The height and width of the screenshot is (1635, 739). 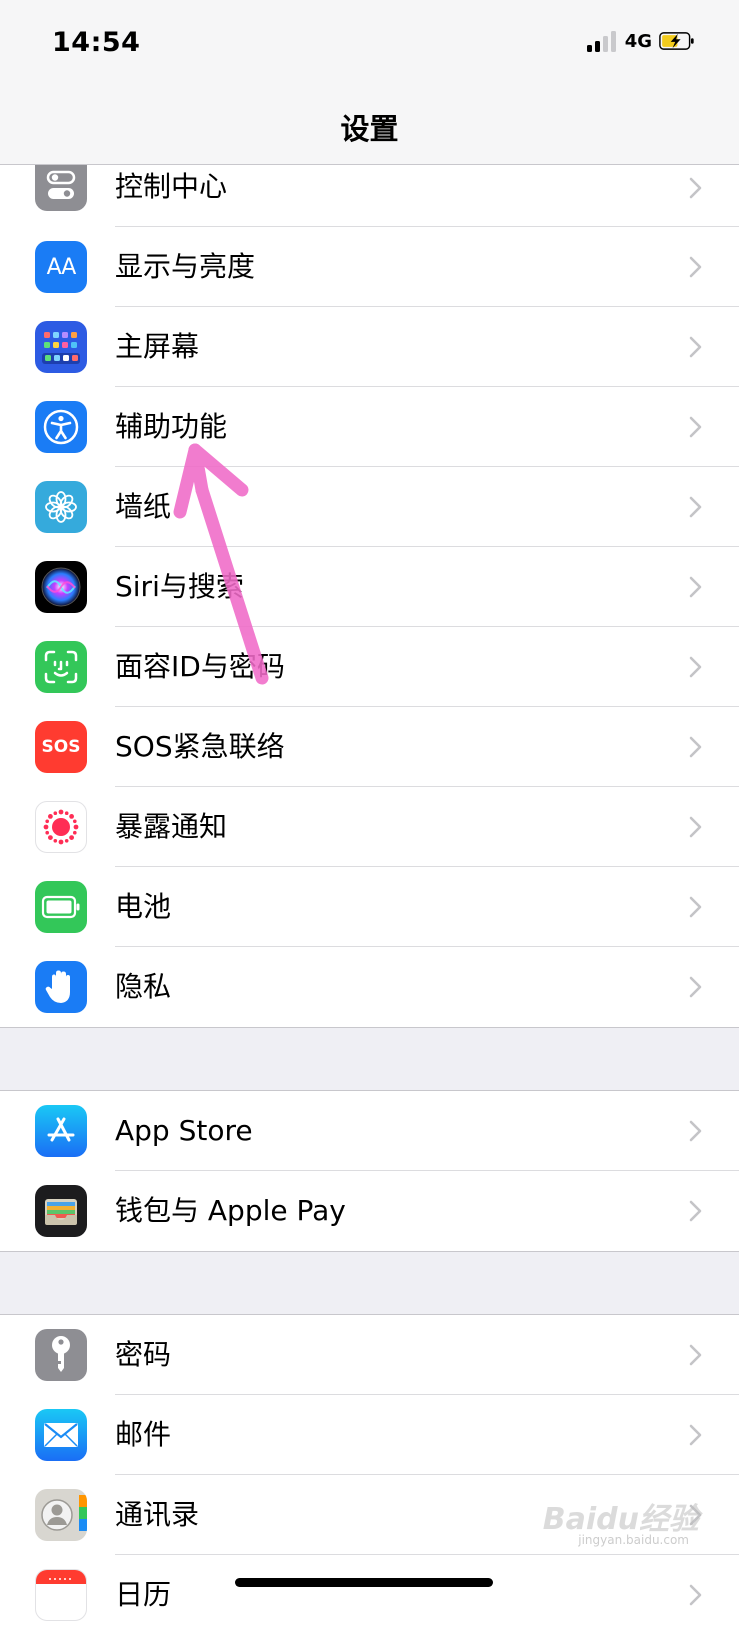 What do you see at coordinates (369, 129) in the screenshot?
I see `page-title: 设置` at bounding box center [369, 129].